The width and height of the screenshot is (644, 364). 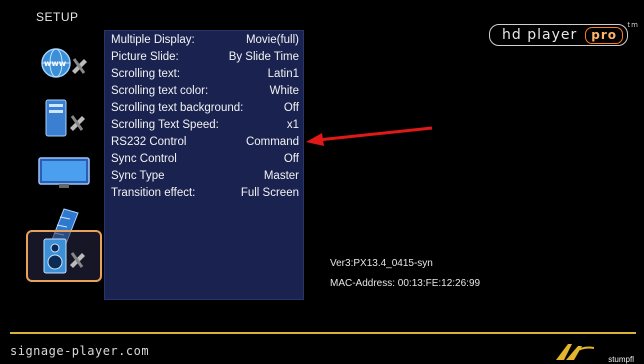 What do you see at coordinates (205, 40) in the screenshot?
I see `menu-item-multiple-display: Multiple Display: Movie(full)` at bounding box center [205, 40].